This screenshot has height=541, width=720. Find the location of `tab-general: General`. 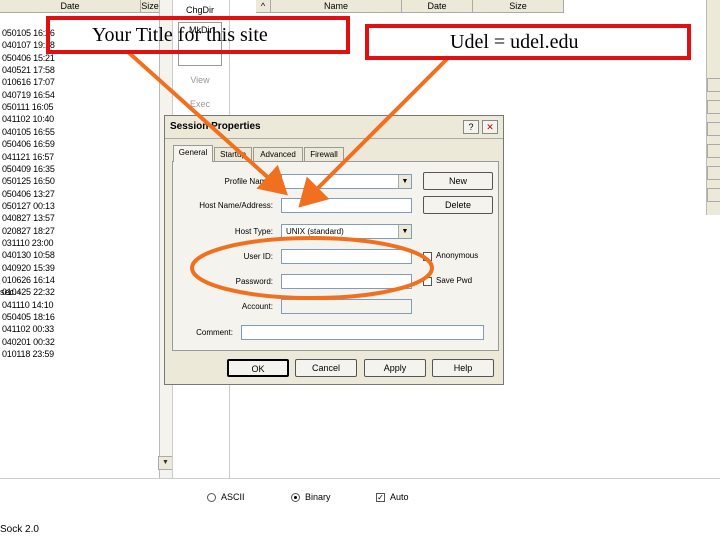

tab-general: General is located at coordinates (193, 153).